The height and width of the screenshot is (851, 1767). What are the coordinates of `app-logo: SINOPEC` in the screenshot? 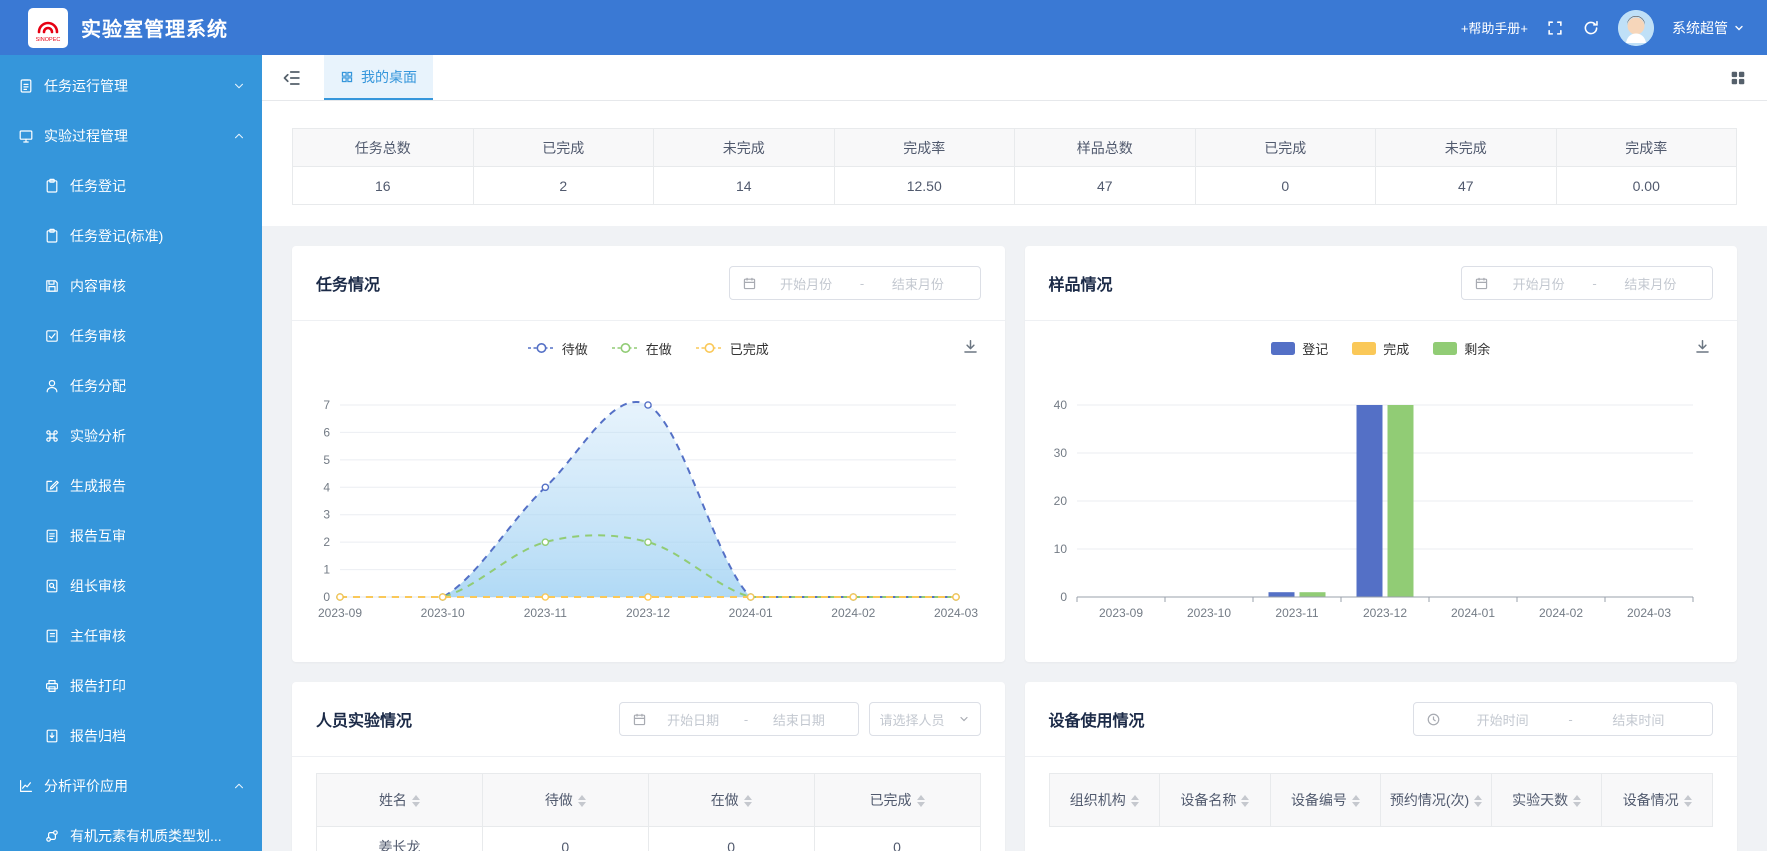 It's located at (48, 27).